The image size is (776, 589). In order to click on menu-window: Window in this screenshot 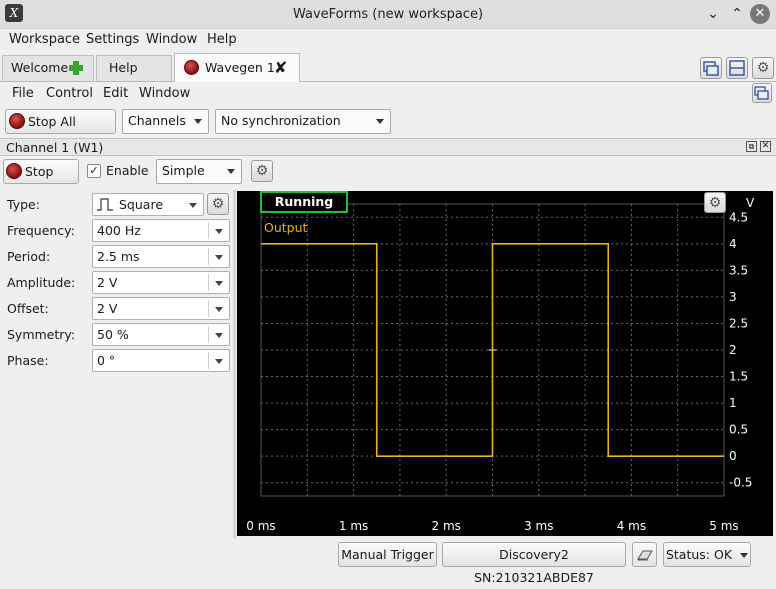, I will do `click(171, 40)`.